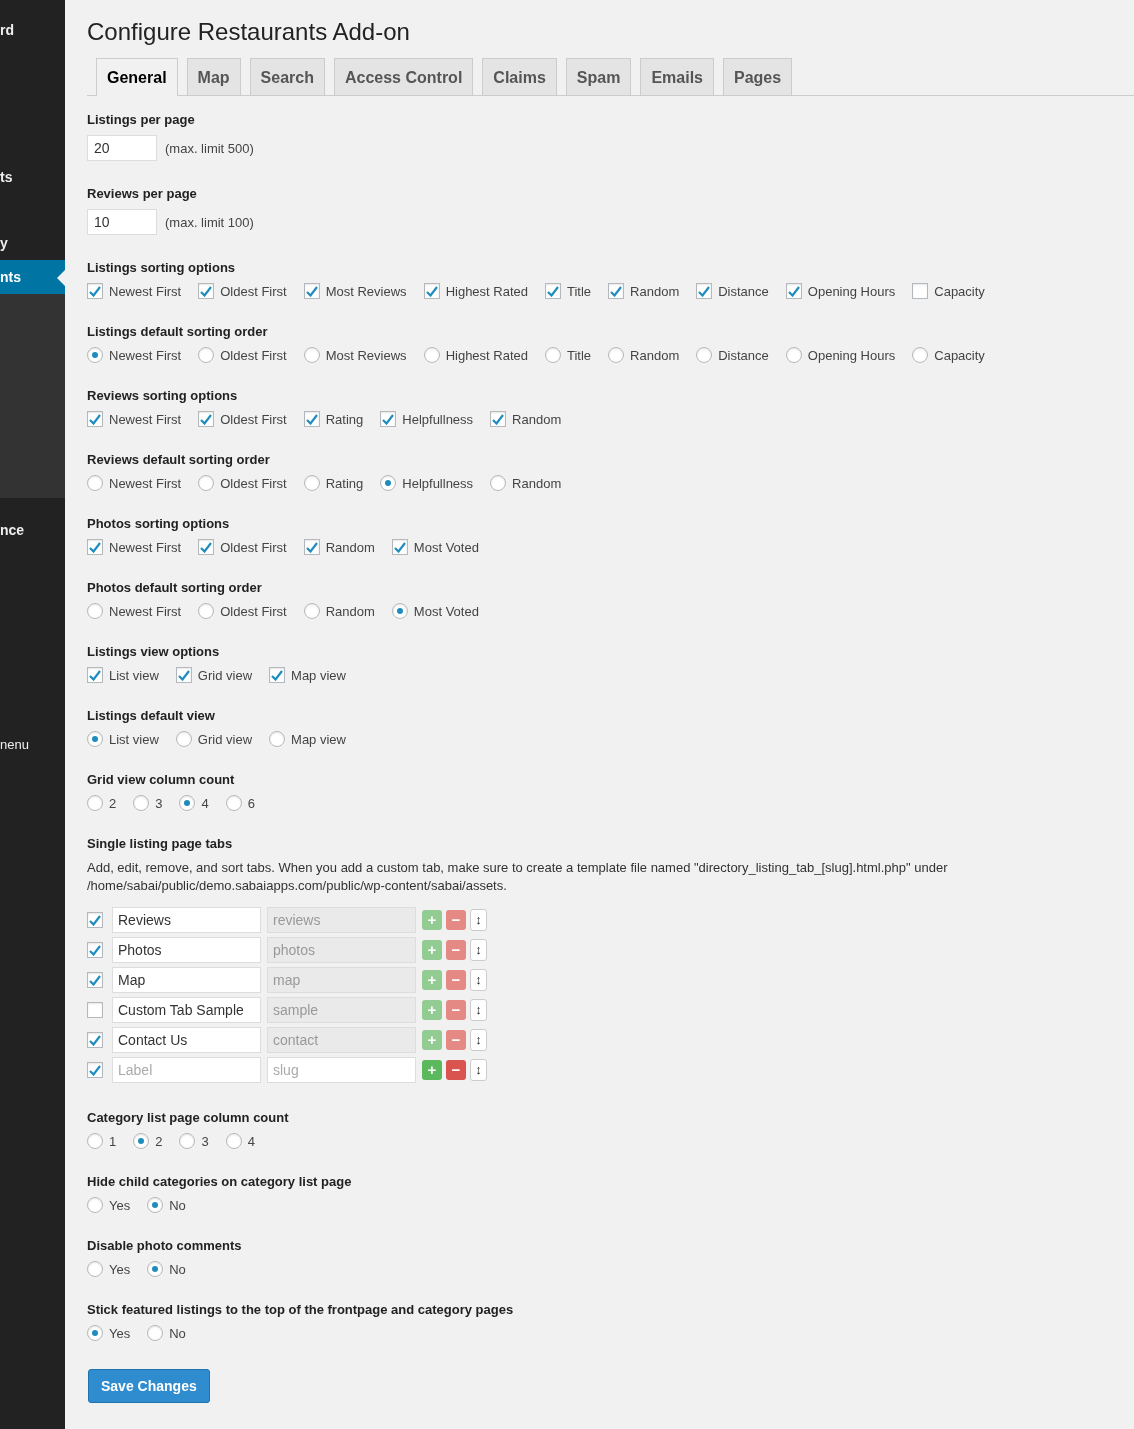 The width and height of the screenshot is (1134, 1429). What do you see at coordinates (32, 177) in the screenshot?
I see `sidebar-item: ts` at bounding box center [32, 177].